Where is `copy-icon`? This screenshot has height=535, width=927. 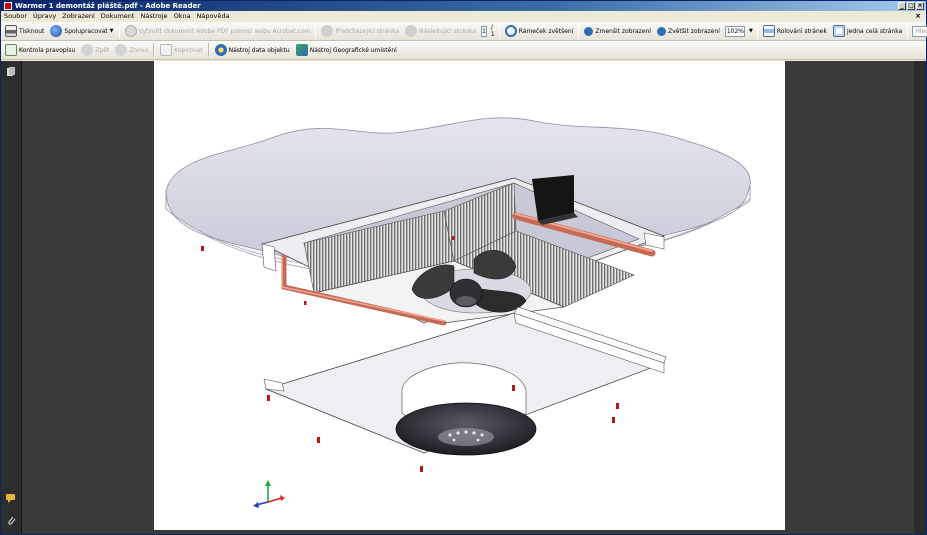 copy-icon is located at coordinates (166, 50).